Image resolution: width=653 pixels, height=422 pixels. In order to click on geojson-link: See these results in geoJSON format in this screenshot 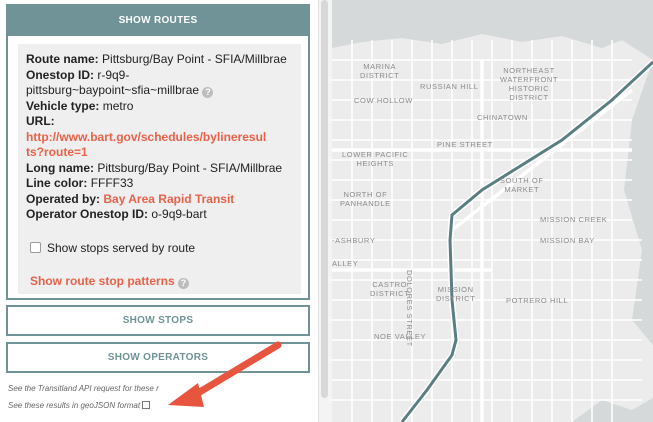, I will do `click(79, 405)`.